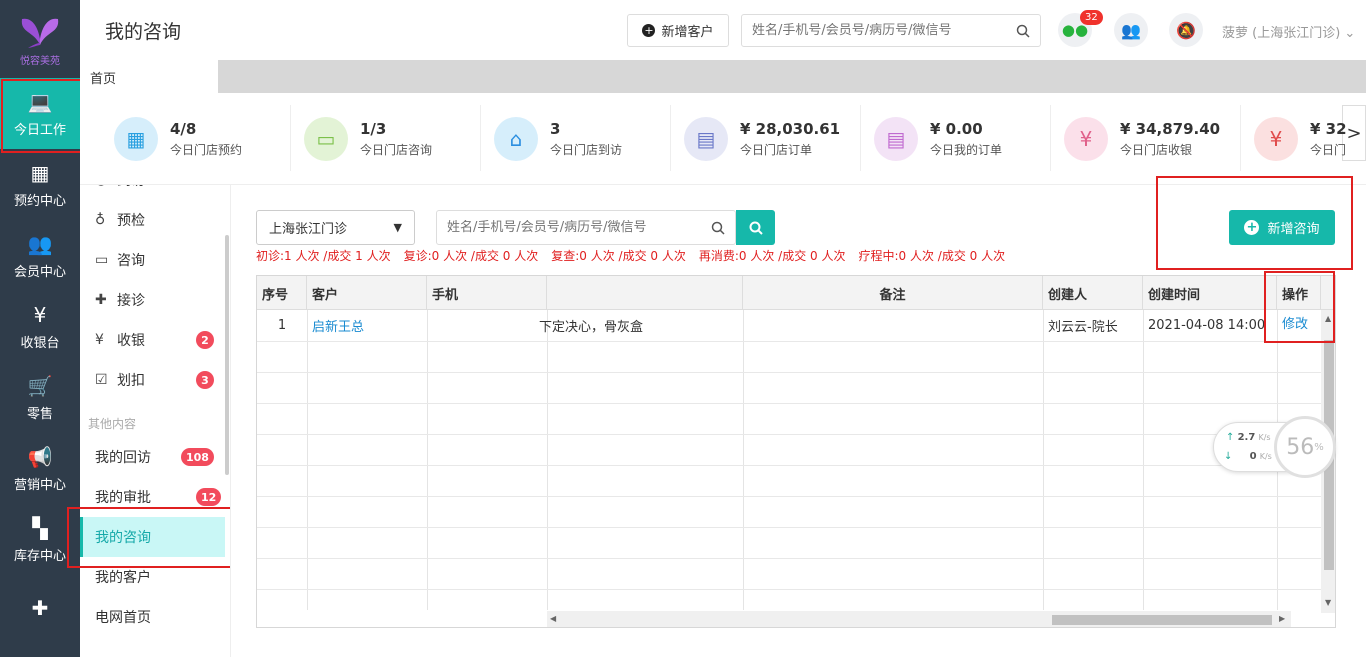 Image resolution: width=1366 pixels, height=657 pixels. I want to click on submenu-other-label: 我的咨询, so click(123, 538).